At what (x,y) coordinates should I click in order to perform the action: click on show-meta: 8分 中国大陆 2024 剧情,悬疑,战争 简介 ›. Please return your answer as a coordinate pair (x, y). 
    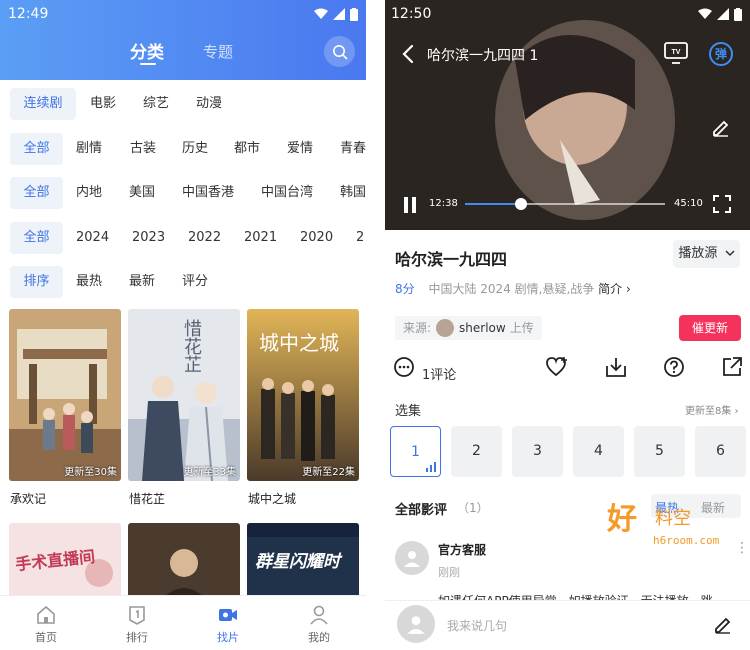
    Looking at the image, I should click on (513, 288).